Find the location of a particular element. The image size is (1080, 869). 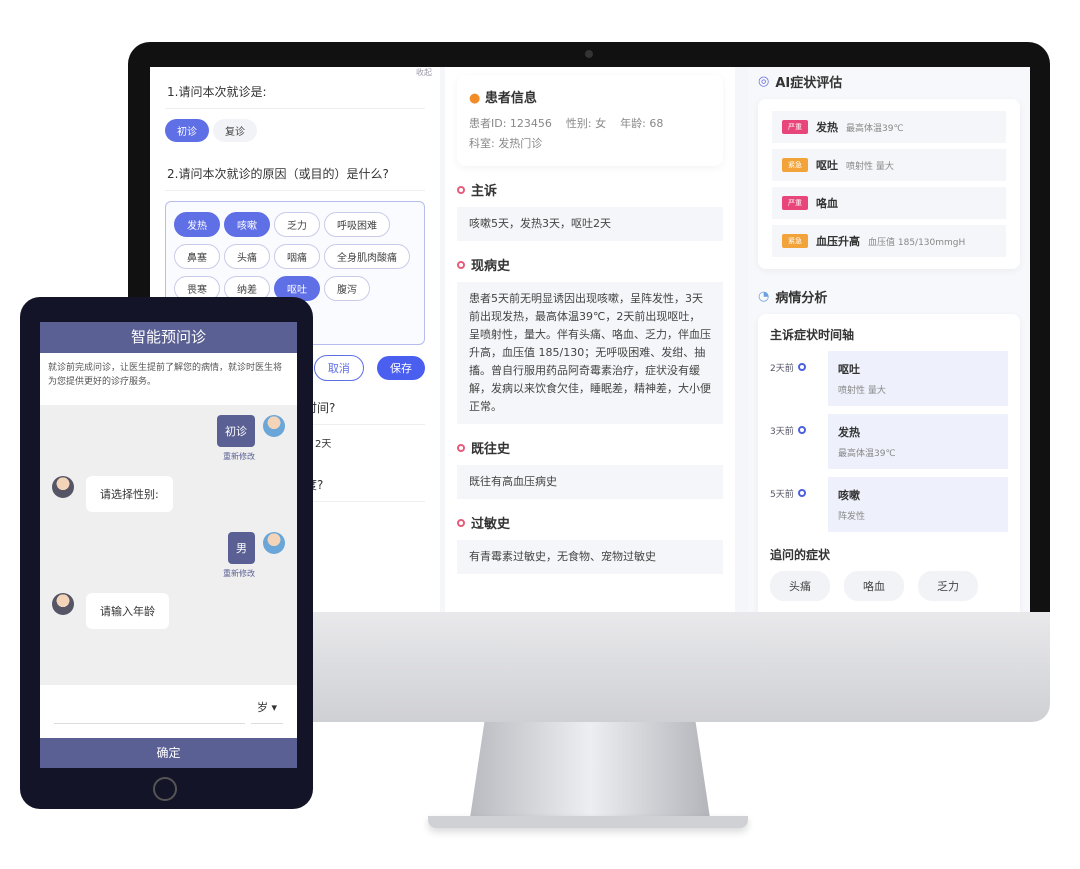

timeline-date: 5天前 is located at coordinates (782, 495).